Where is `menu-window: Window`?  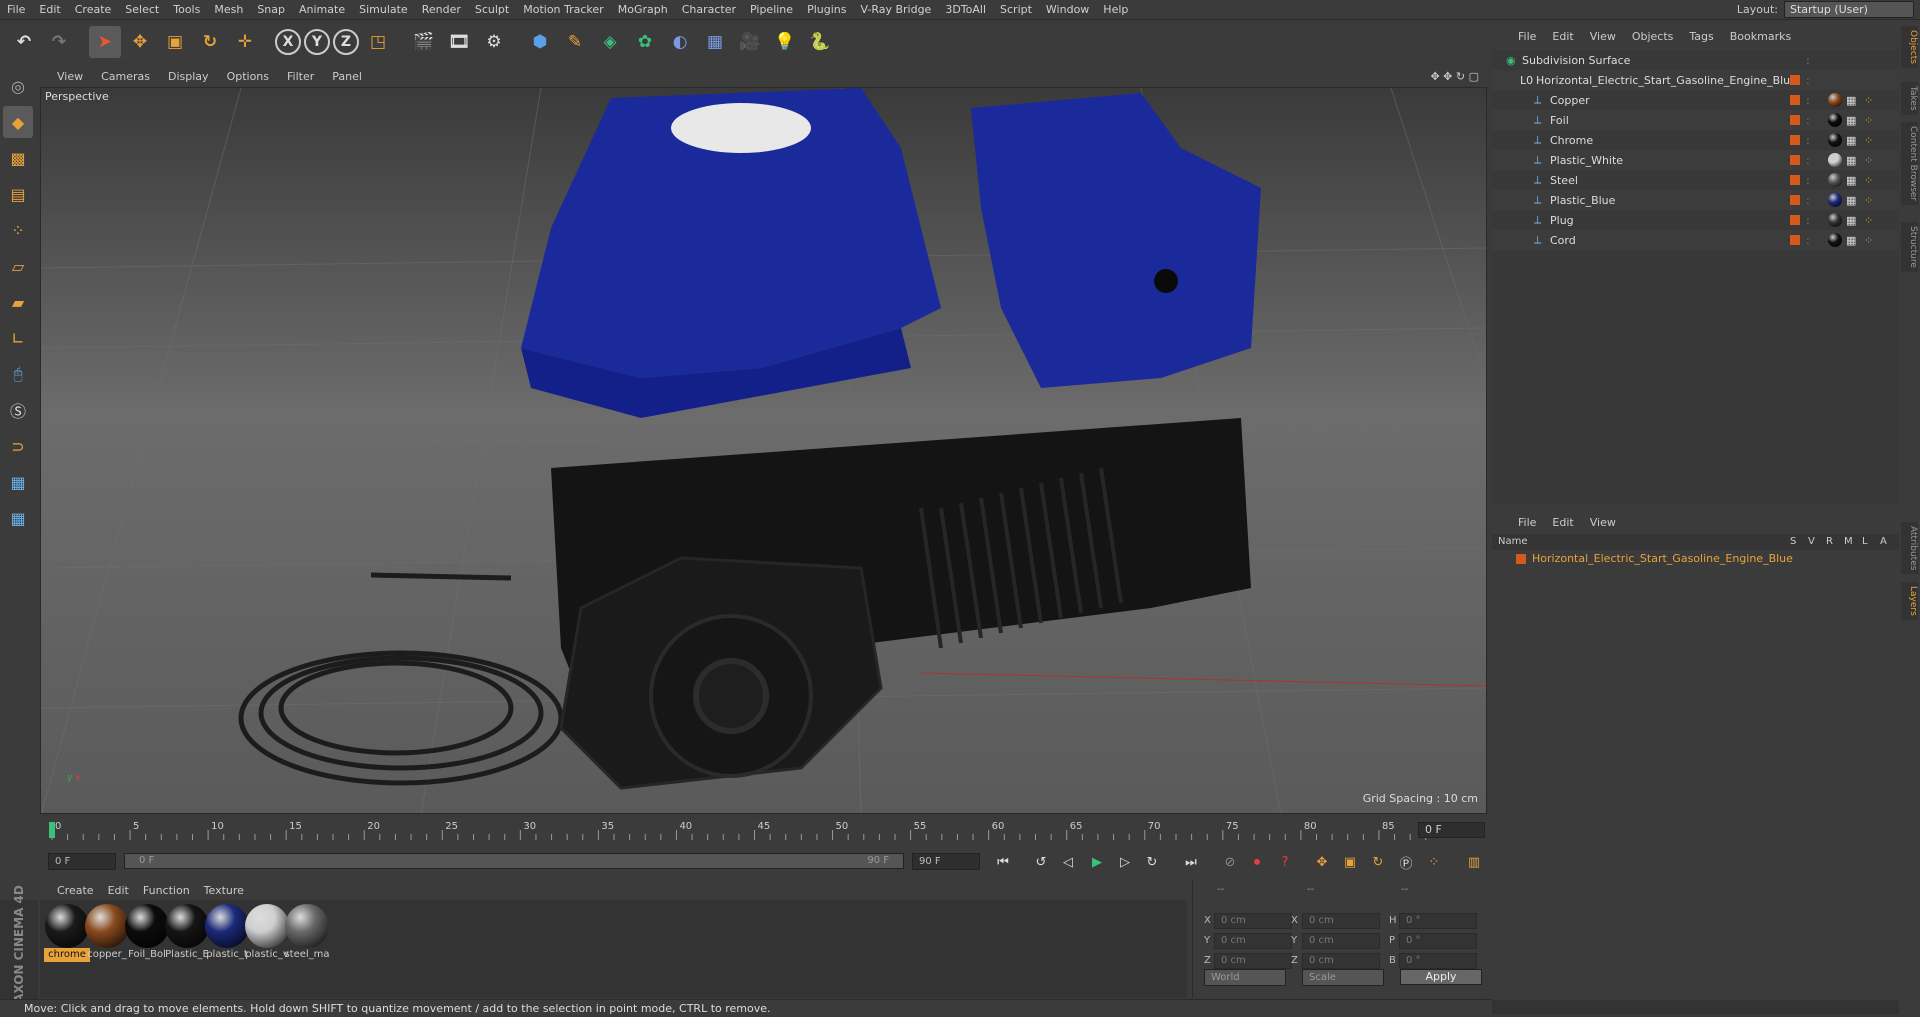 menu-window: Window is located at coordinates (1067, 10).